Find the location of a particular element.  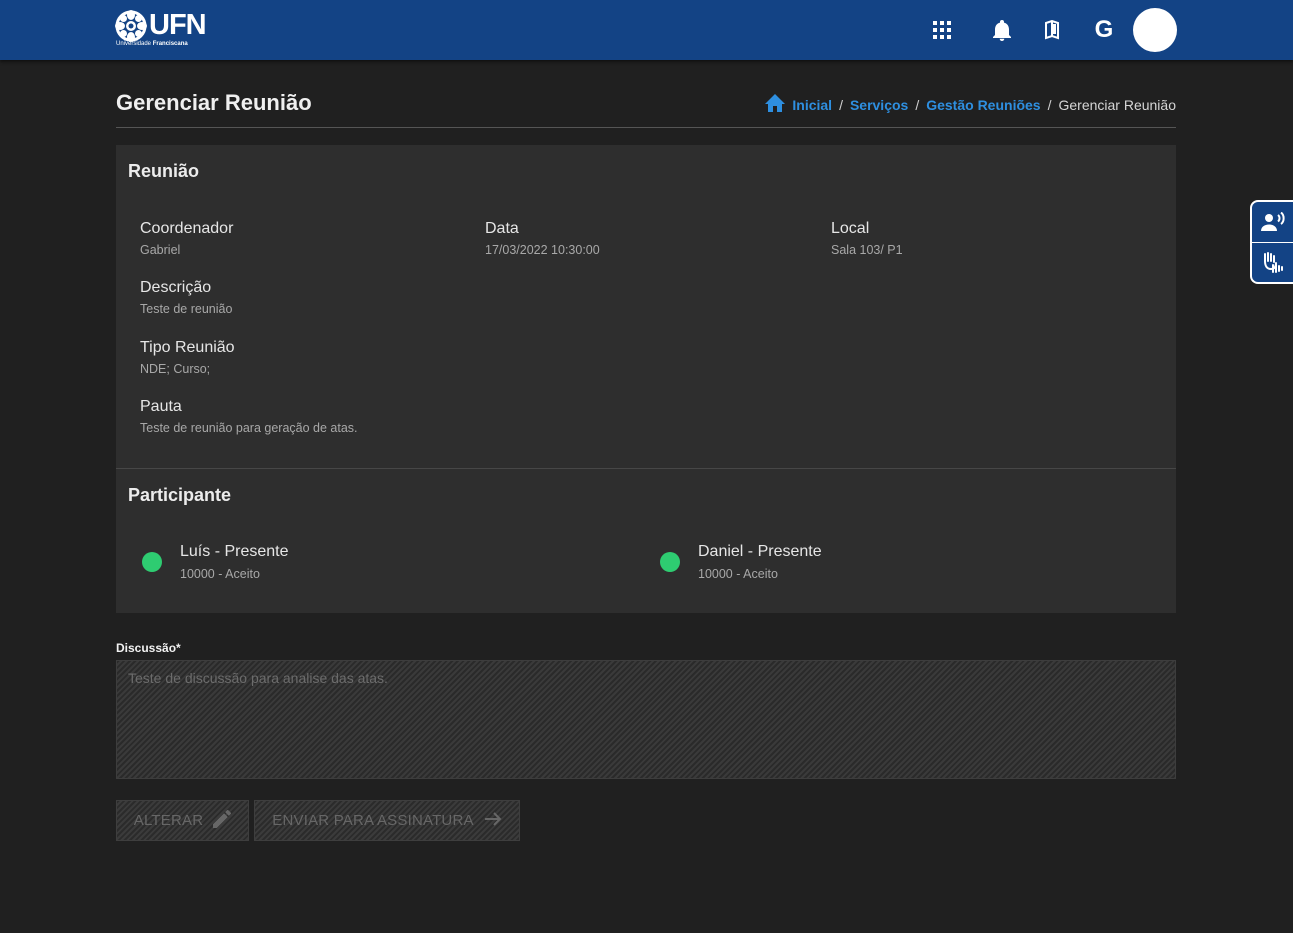

avatar is located at coordinates (1155, 30).